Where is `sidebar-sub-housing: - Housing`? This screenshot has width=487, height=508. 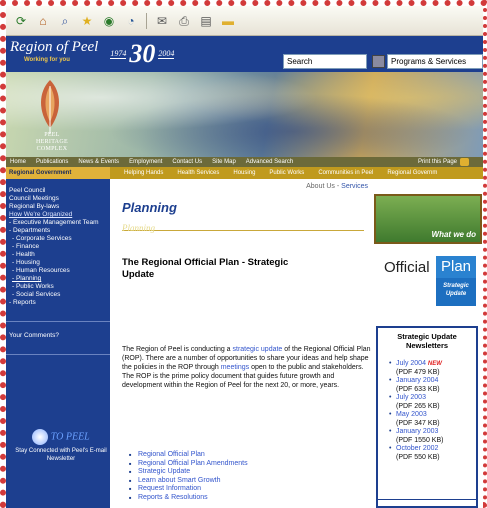 sidebar-sub-housing: - Housing is located at coordinates (58, 263).